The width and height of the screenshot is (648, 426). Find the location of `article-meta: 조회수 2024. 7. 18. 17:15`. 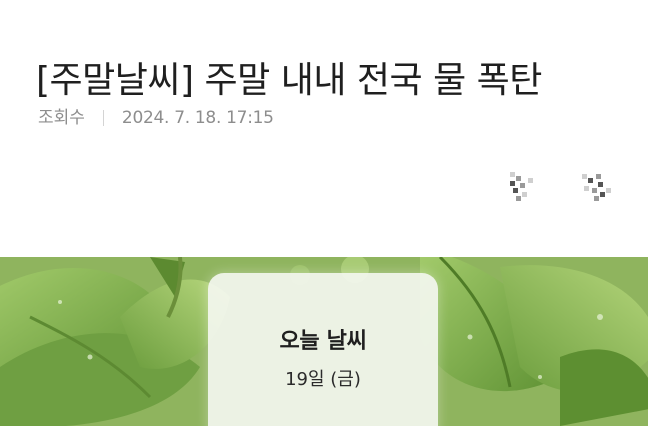

article-meta: 조회수 2024. 7. 18. 17:15 is located at coordinates (156, 118).